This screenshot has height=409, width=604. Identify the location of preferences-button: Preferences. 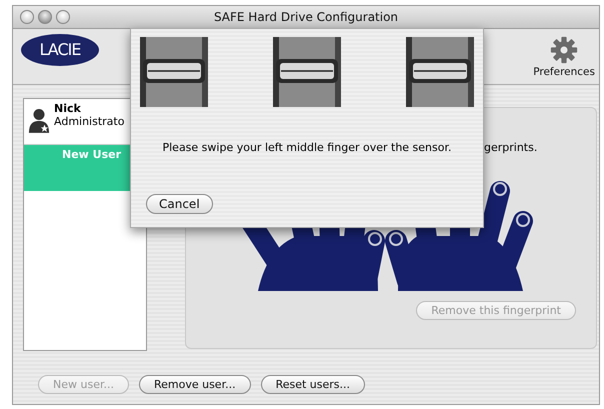
(564, 57).